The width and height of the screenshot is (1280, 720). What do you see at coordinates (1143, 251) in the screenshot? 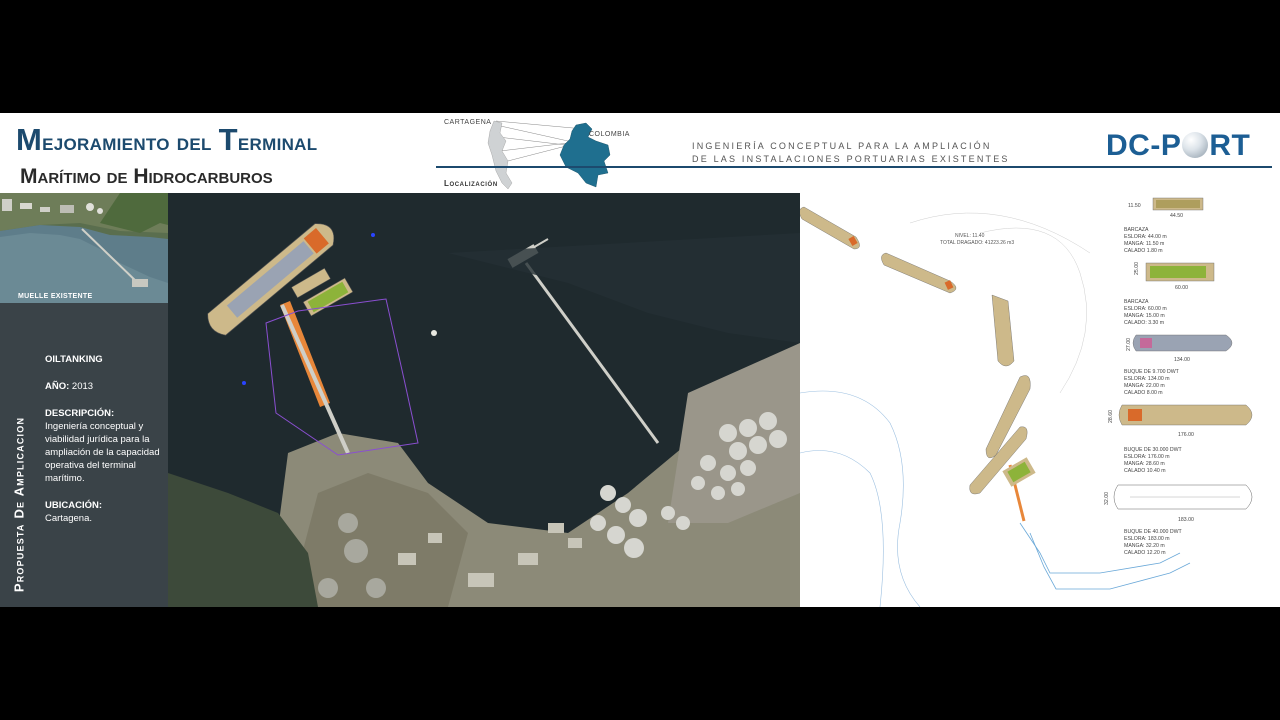
I see `legend-1-line-3: CALADO 1.80 m` at bounding box center [1143, 251].